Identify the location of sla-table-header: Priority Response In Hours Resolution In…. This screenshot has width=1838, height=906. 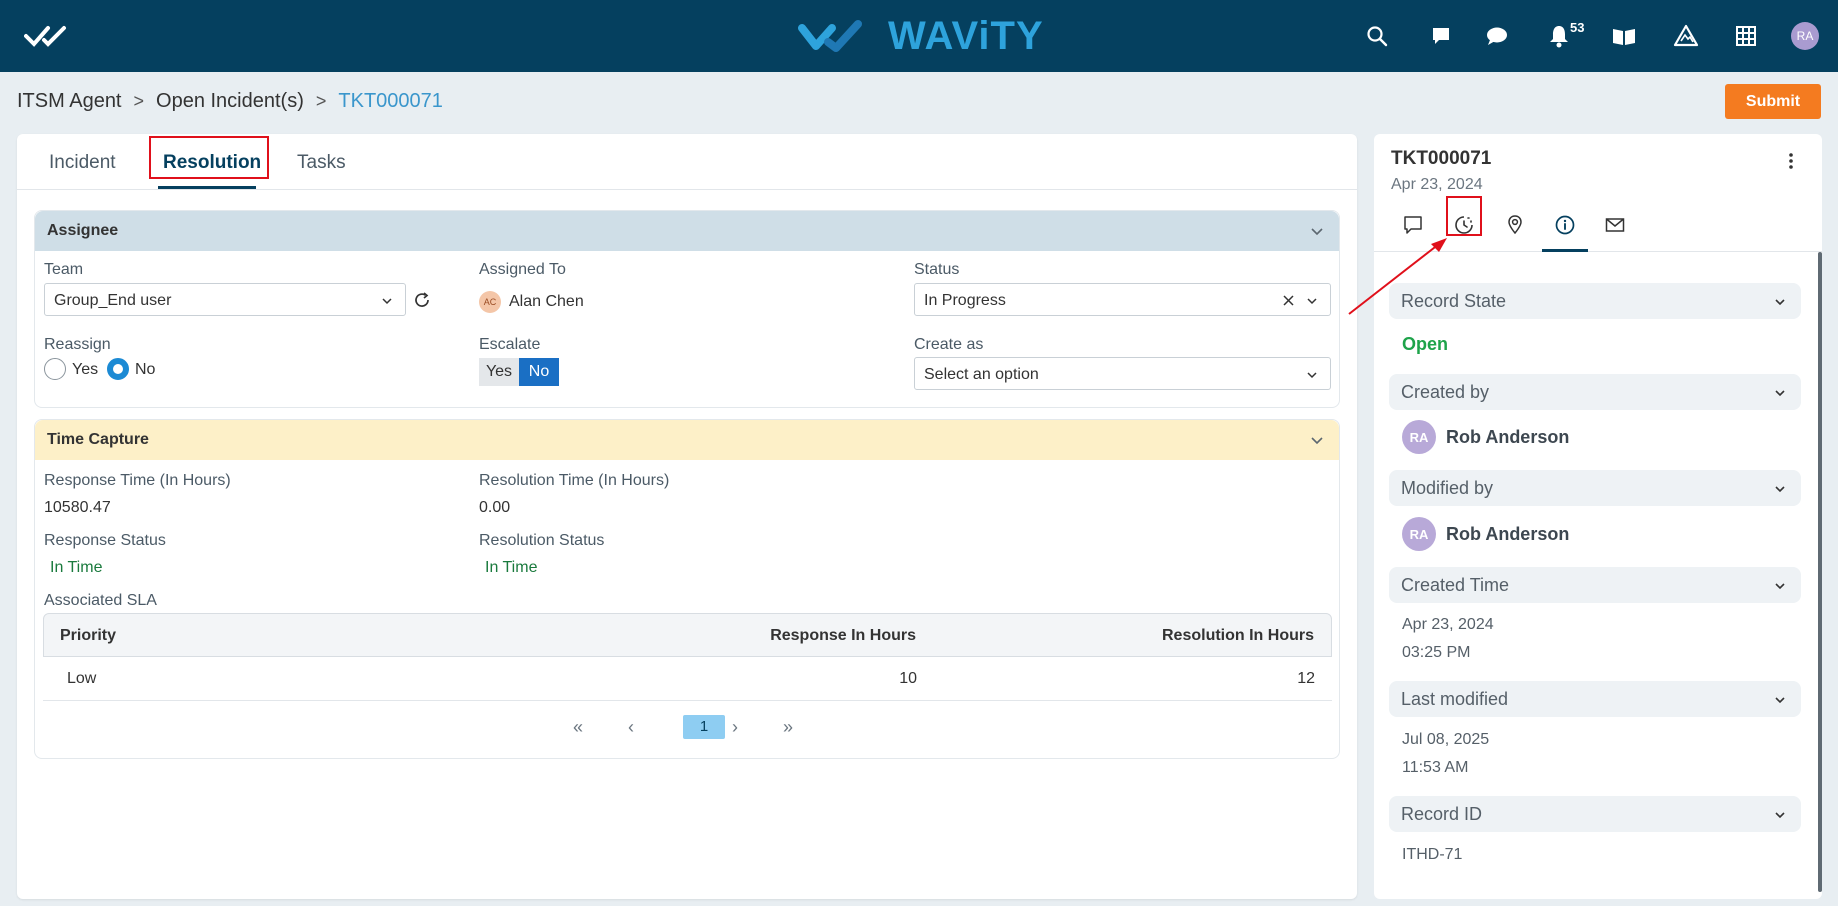
(687, 635).